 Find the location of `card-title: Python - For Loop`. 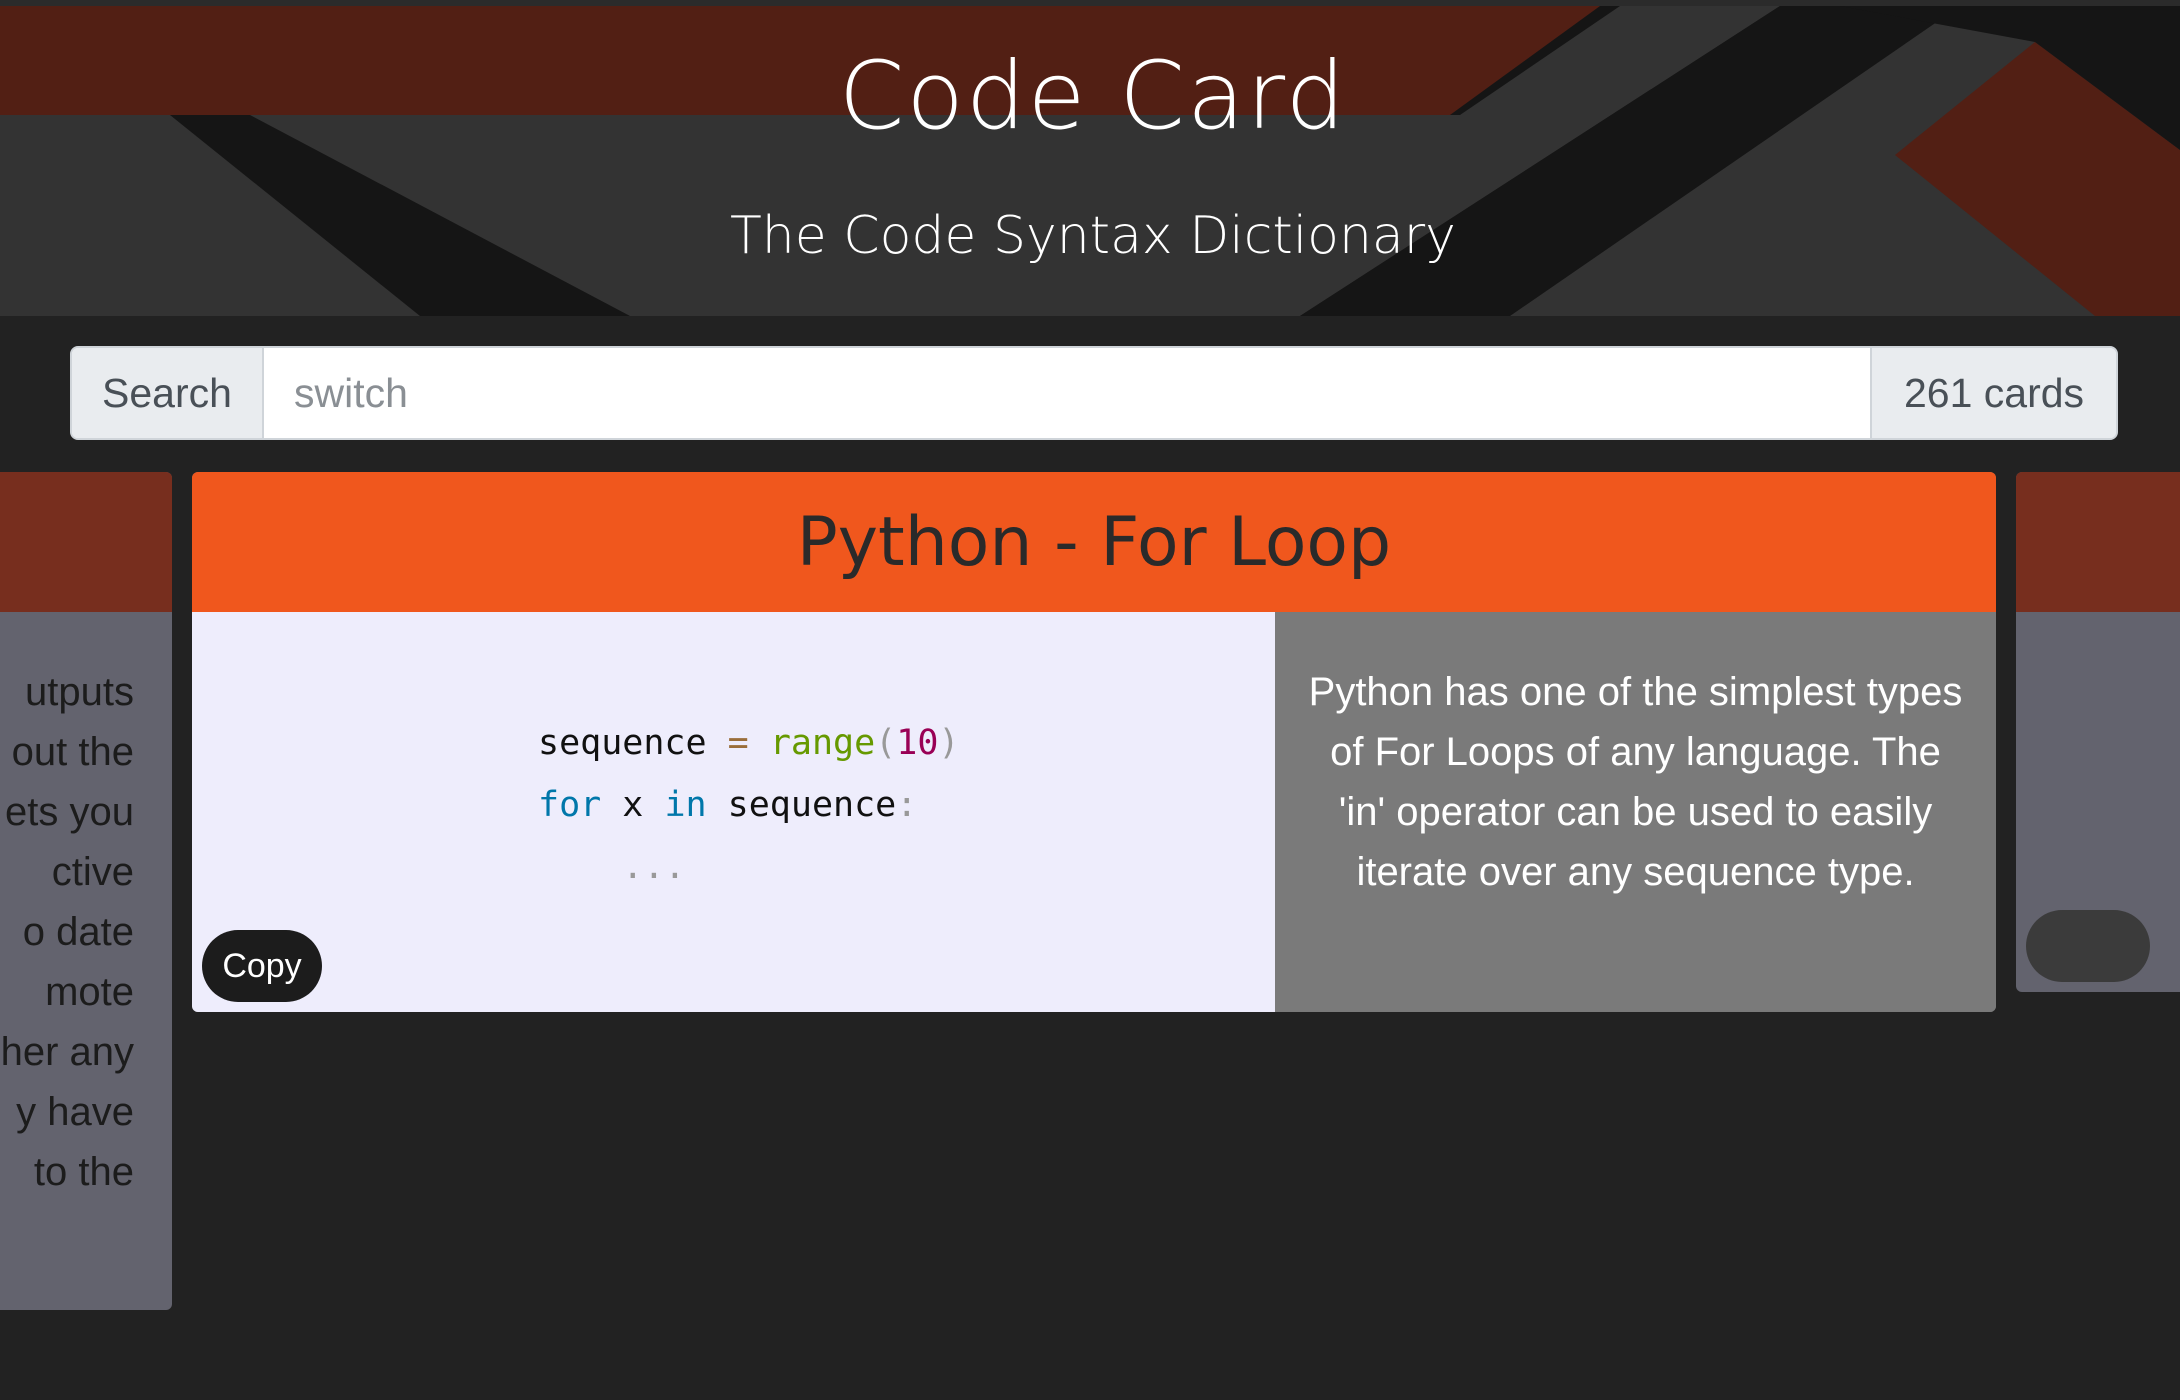

card-title: Python - For Loop is located at coordinates (1094, 542).